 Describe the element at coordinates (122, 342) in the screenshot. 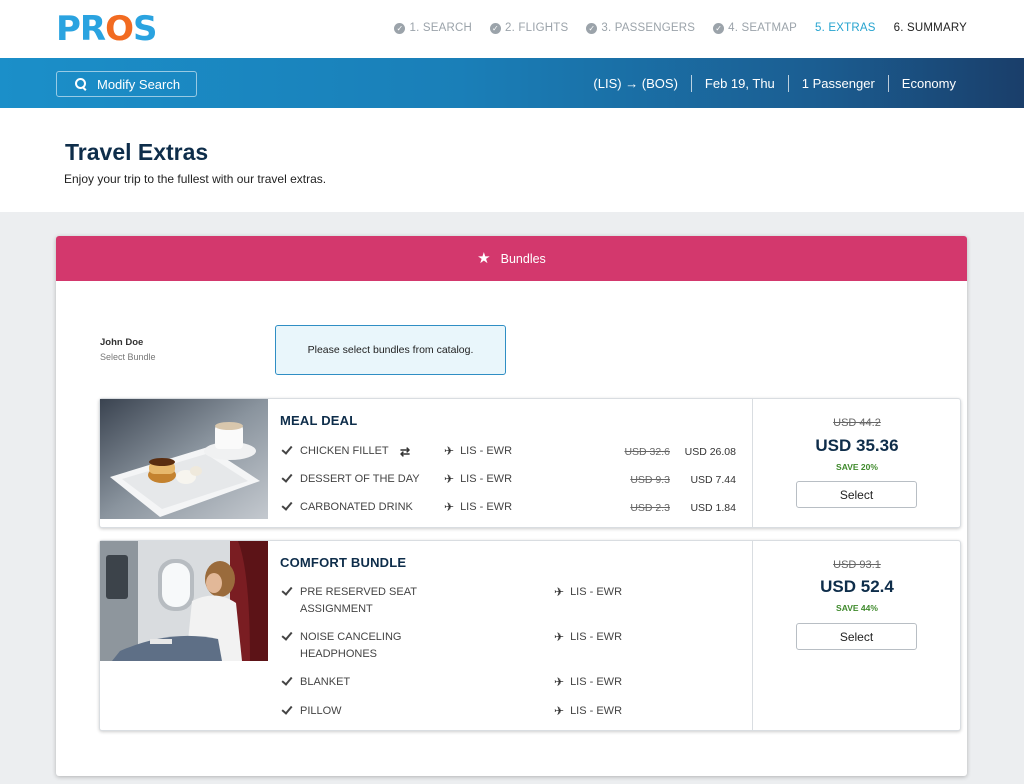

I see `passenger-name: John Doe` at that location.